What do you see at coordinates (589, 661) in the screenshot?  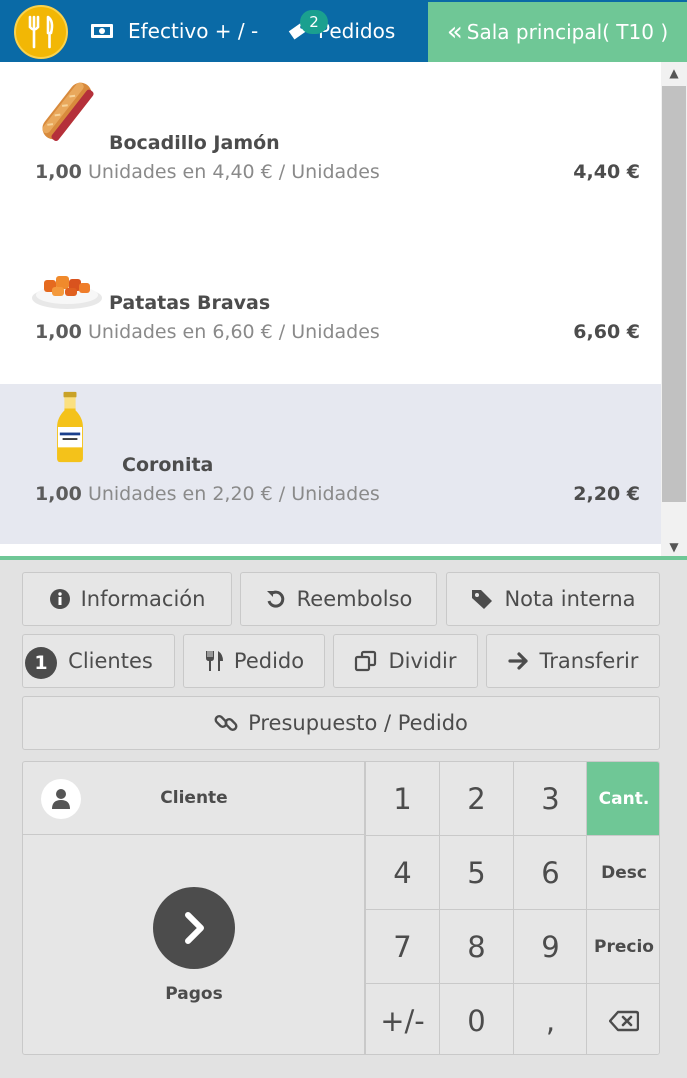 I see `transfer-label: Transferir` at bounding box center [589, 661].